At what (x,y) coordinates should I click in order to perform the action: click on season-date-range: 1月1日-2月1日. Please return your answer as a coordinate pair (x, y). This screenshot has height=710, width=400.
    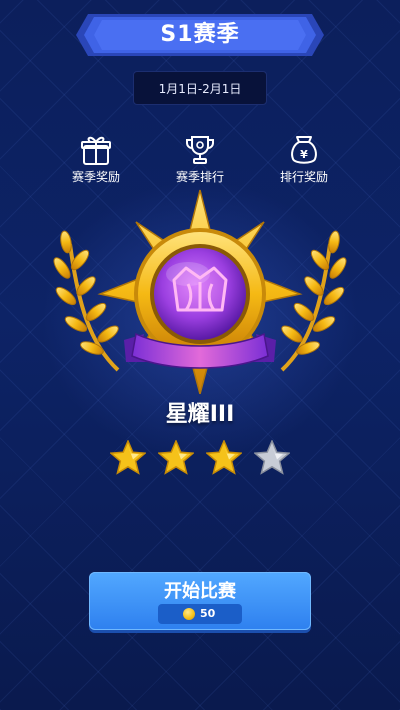
    Looking at the image, I should click on (200, 88).